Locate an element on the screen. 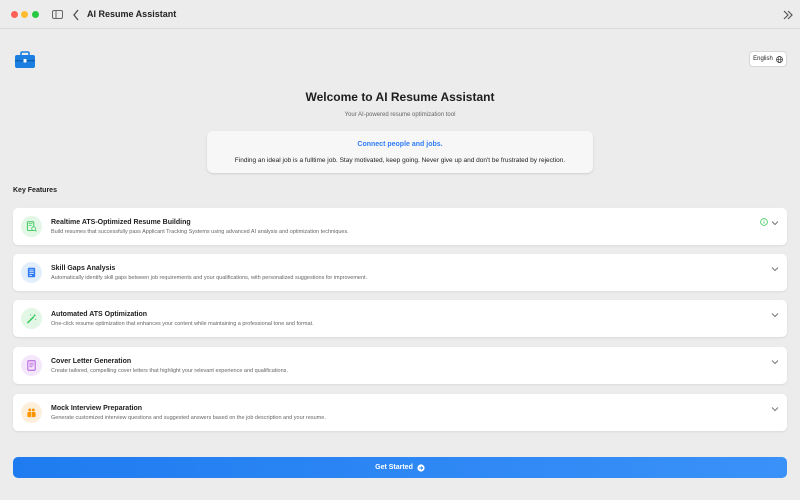 The image size is (800, 500). info-icon is located at coordinates (764, 222).